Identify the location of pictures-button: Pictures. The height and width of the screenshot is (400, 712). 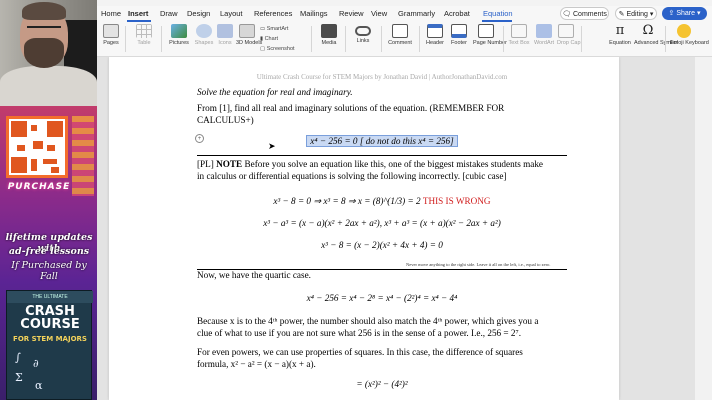
(179, 35).